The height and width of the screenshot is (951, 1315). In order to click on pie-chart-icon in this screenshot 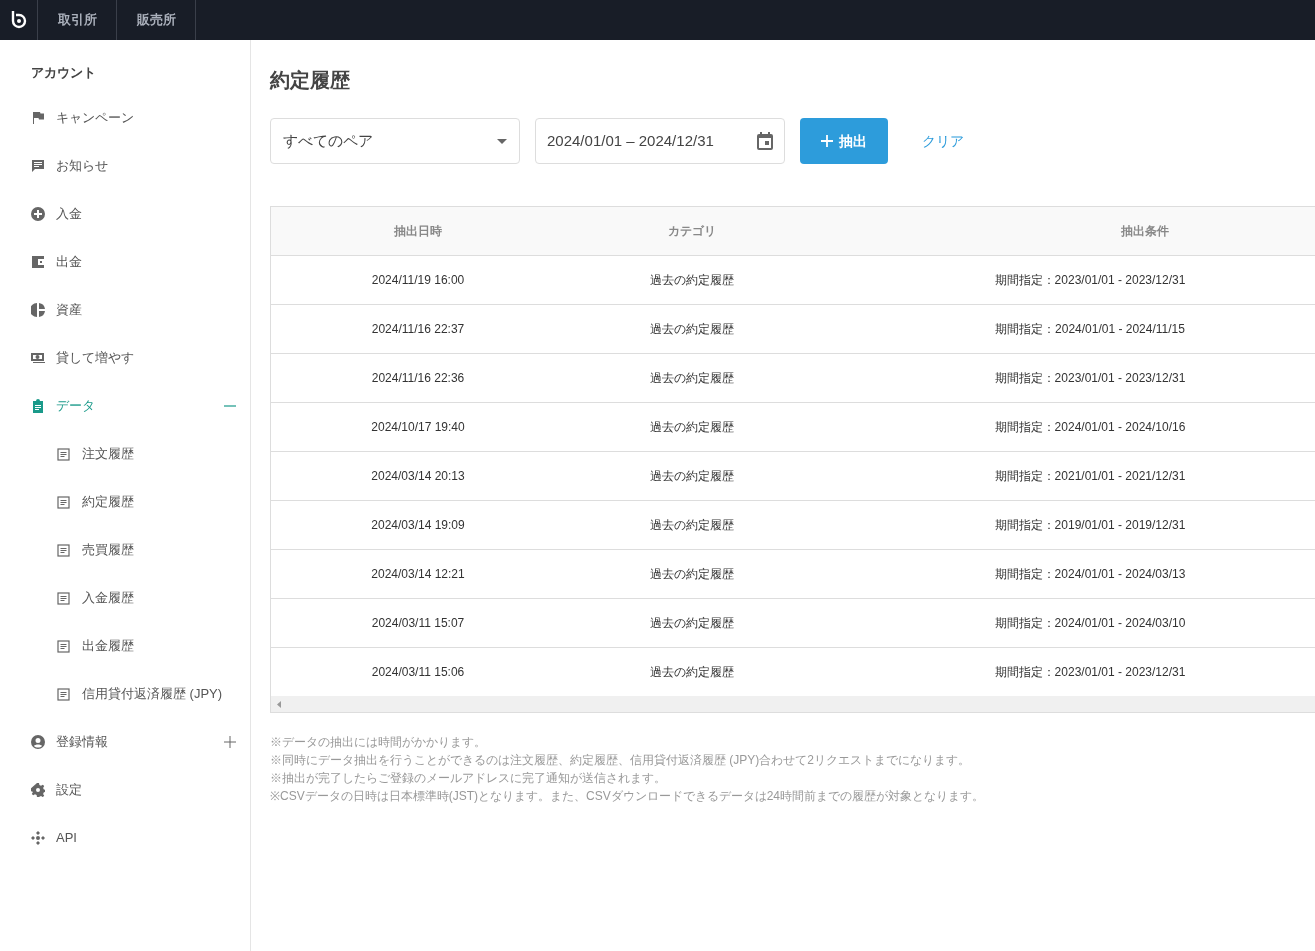, I will do `click(38, 310)`.